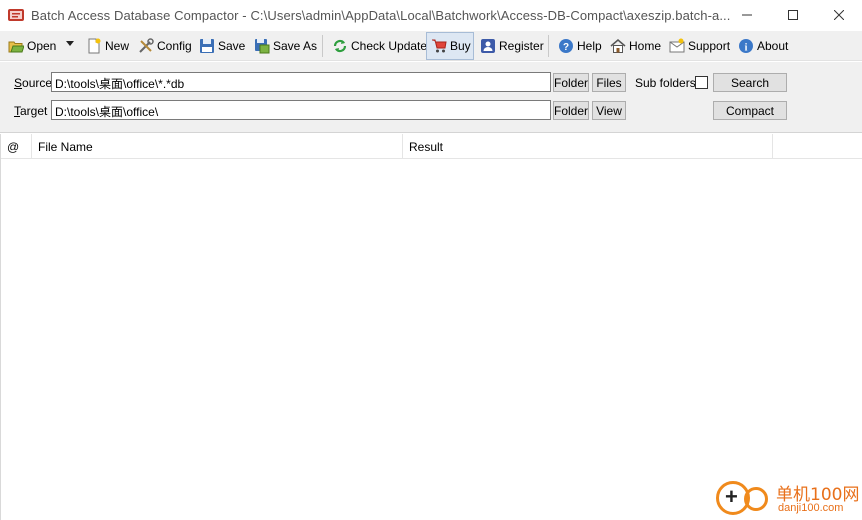 The height and width of the screenshot is (520, 862). I want to click on register-button: Register, so click(512, 46).